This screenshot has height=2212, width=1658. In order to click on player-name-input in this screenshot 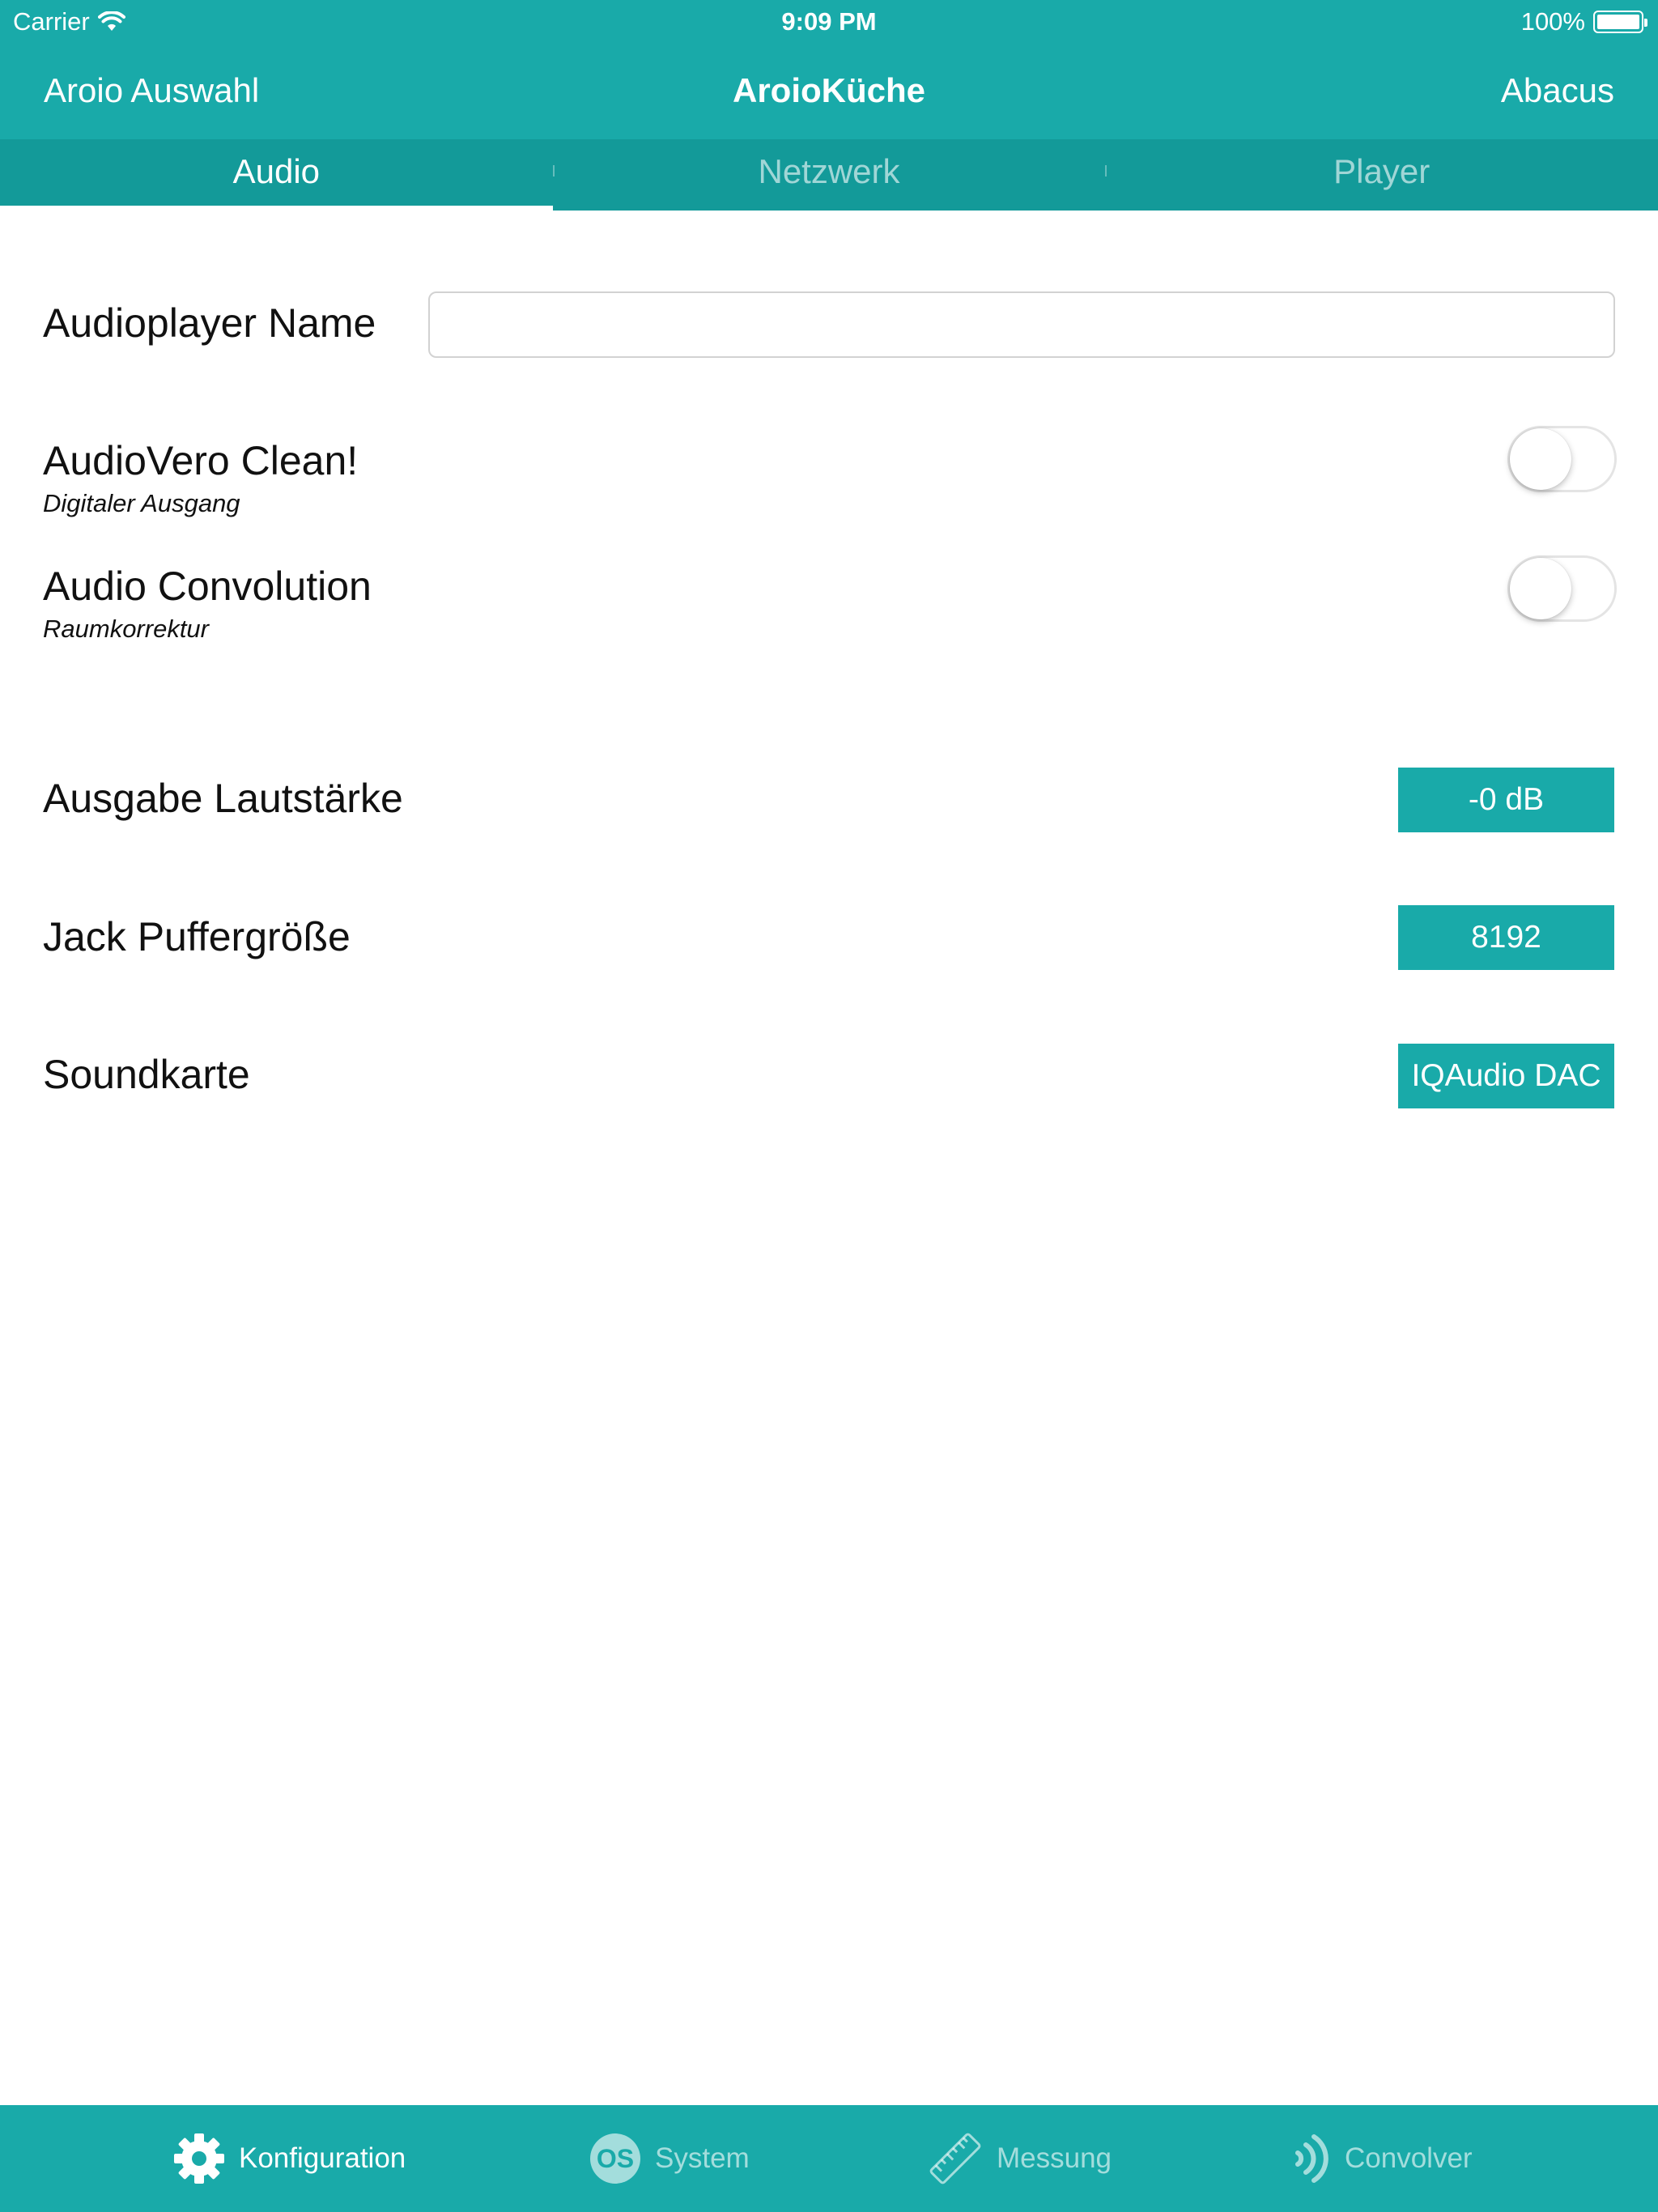, I will do `click(1021, 324)`.